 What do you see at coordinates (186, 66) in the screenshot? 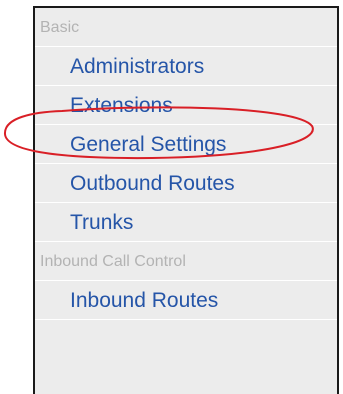
I see `menu-item-administrators: Administrators` at bounding box center [186, 66].